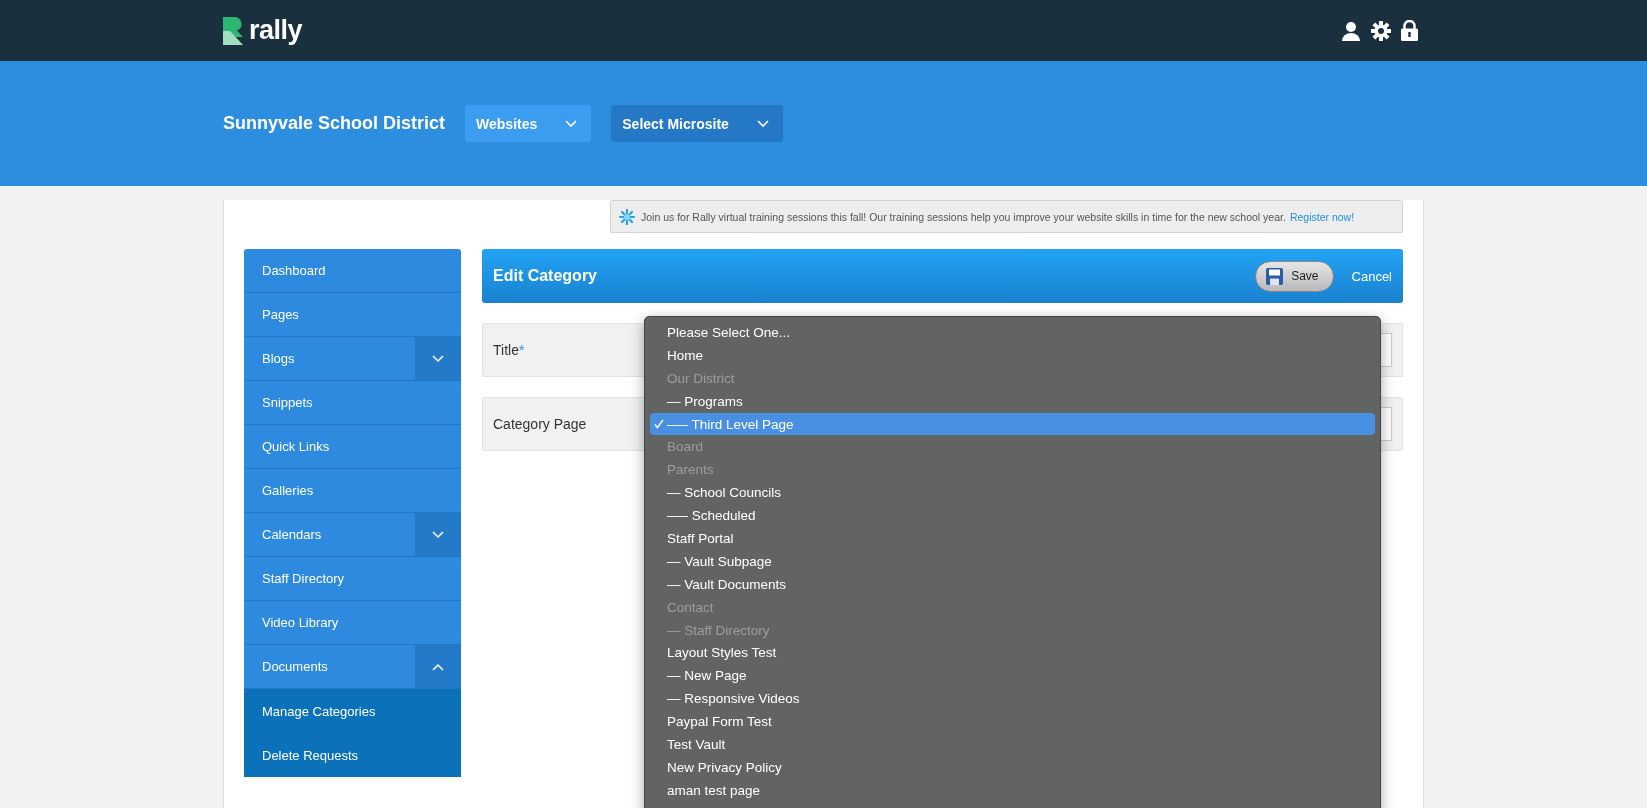 The width and height of the screenshot is (1647, 808). What do you see at coordinates (1012, 584) in the screenshot?
I see `dropdown-option: — Vault Documents` at bounding box center [1012, 584].